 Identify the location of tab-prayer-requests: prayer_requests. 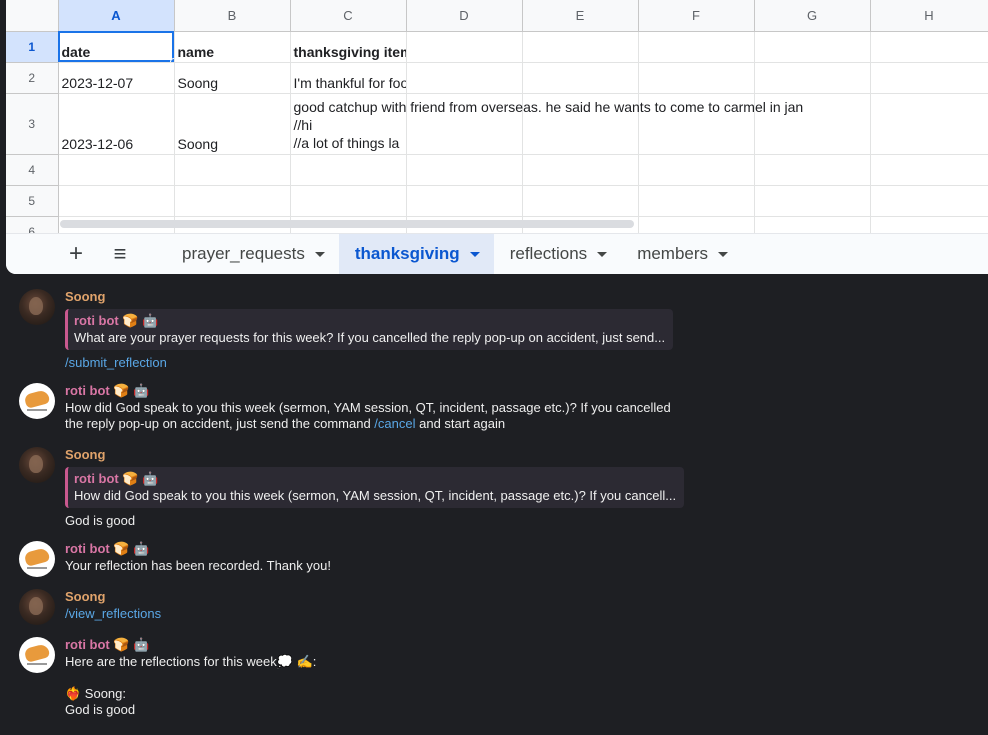
(252, 254).